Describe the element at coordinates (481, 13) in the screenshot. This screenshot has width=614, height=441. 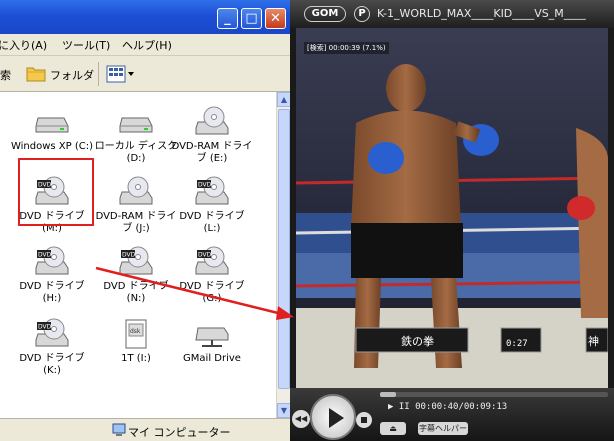
I see `video-title: K-1_WORLD_MAX____KID____VS_M____` at that location.